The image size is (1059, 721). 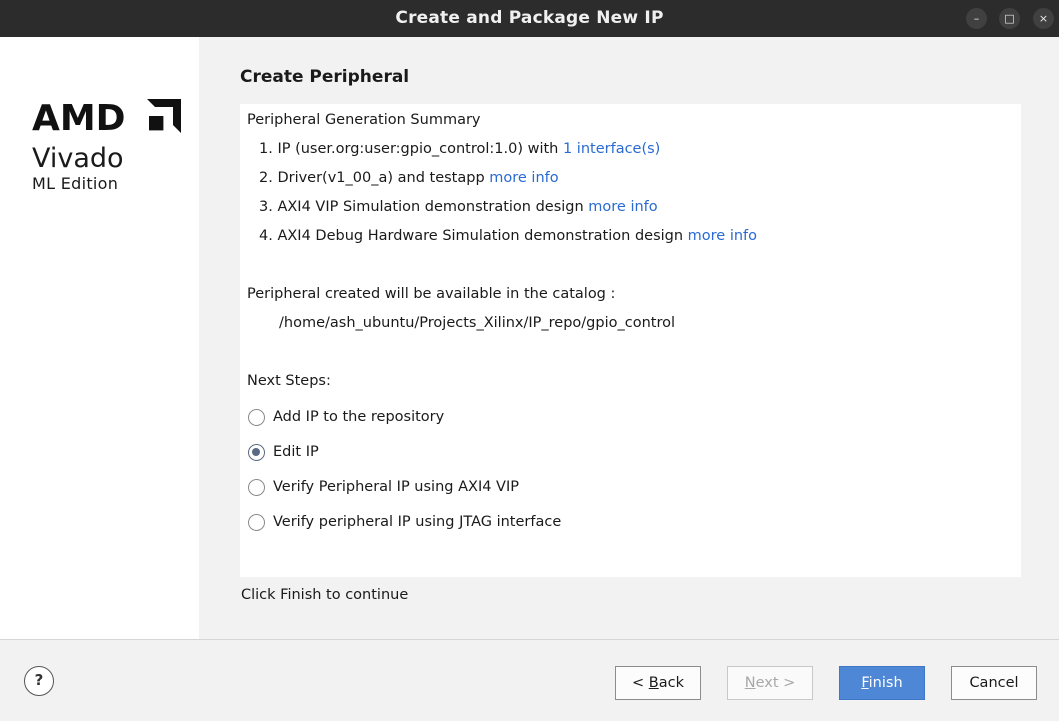 I want to click on continue-hint: Click Finish to continue, so click(x=325, y=595).